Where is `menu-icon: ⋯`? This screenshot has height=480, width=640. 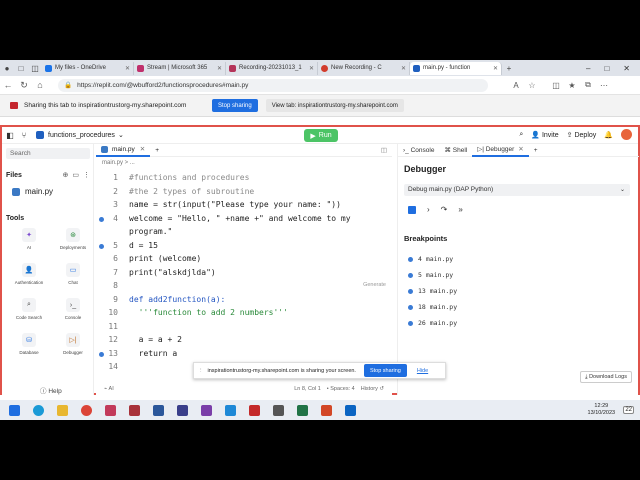 menu-icon: ⋯ is located at coordinates (604, 85).